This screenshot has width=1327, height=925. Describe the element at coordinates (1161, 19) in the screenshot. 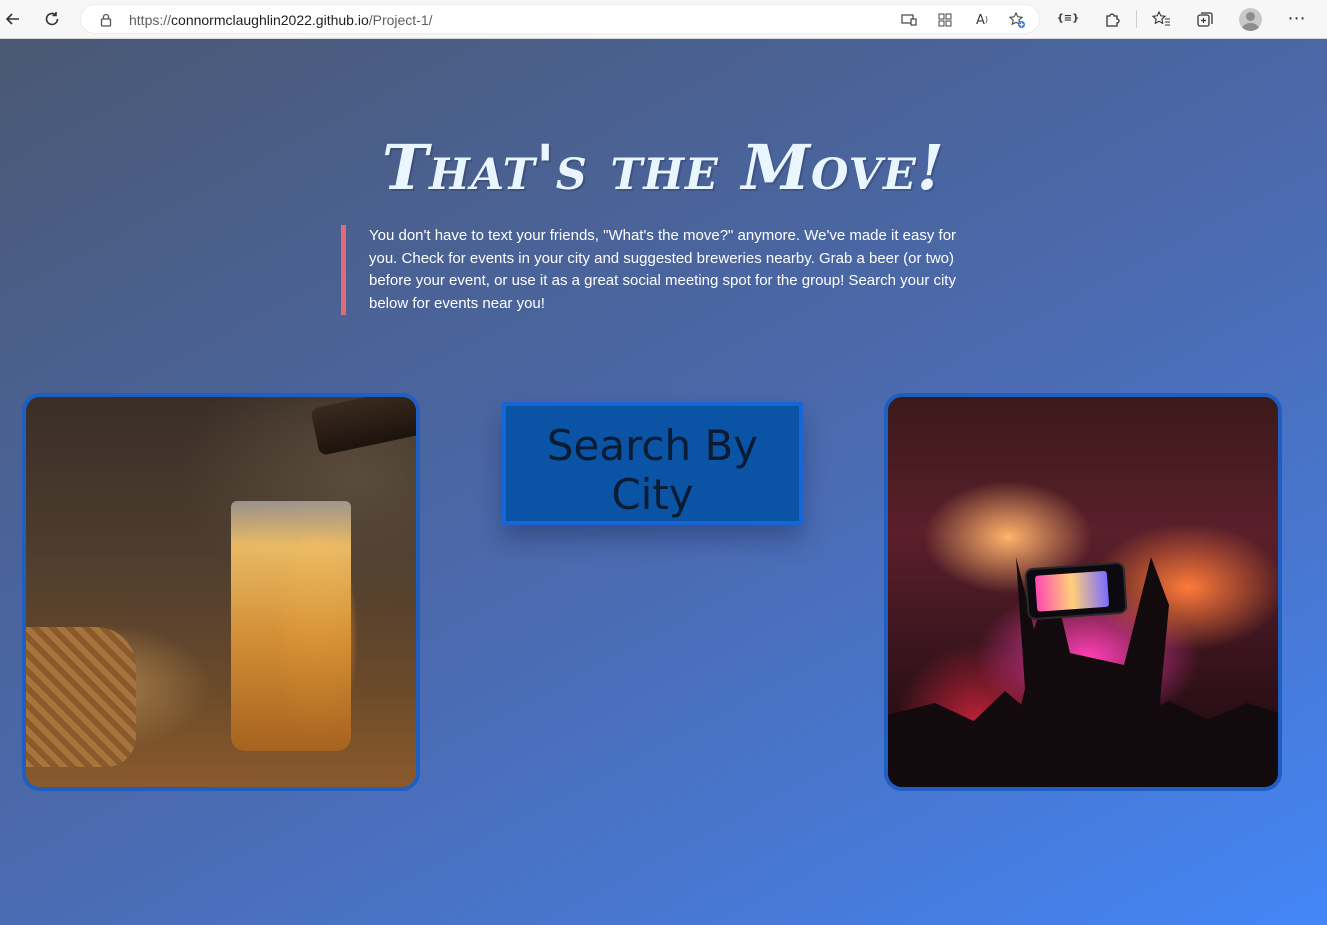

I see `favorites-icon` at that location.